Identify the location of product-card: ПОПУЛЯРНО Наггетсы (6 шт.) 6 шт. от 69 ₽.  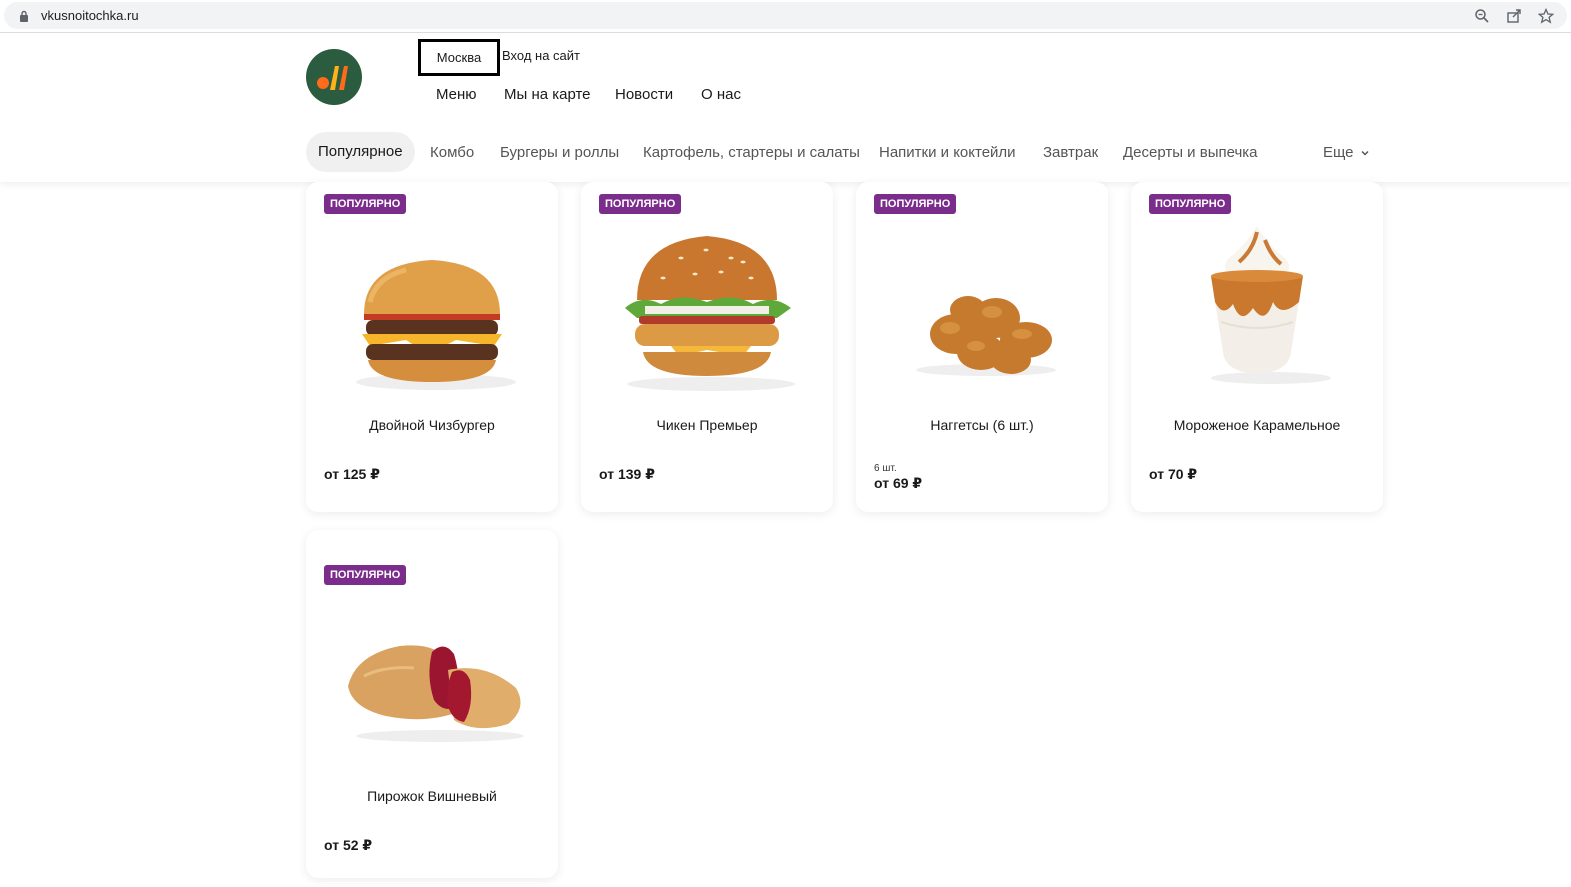
(982, 347).